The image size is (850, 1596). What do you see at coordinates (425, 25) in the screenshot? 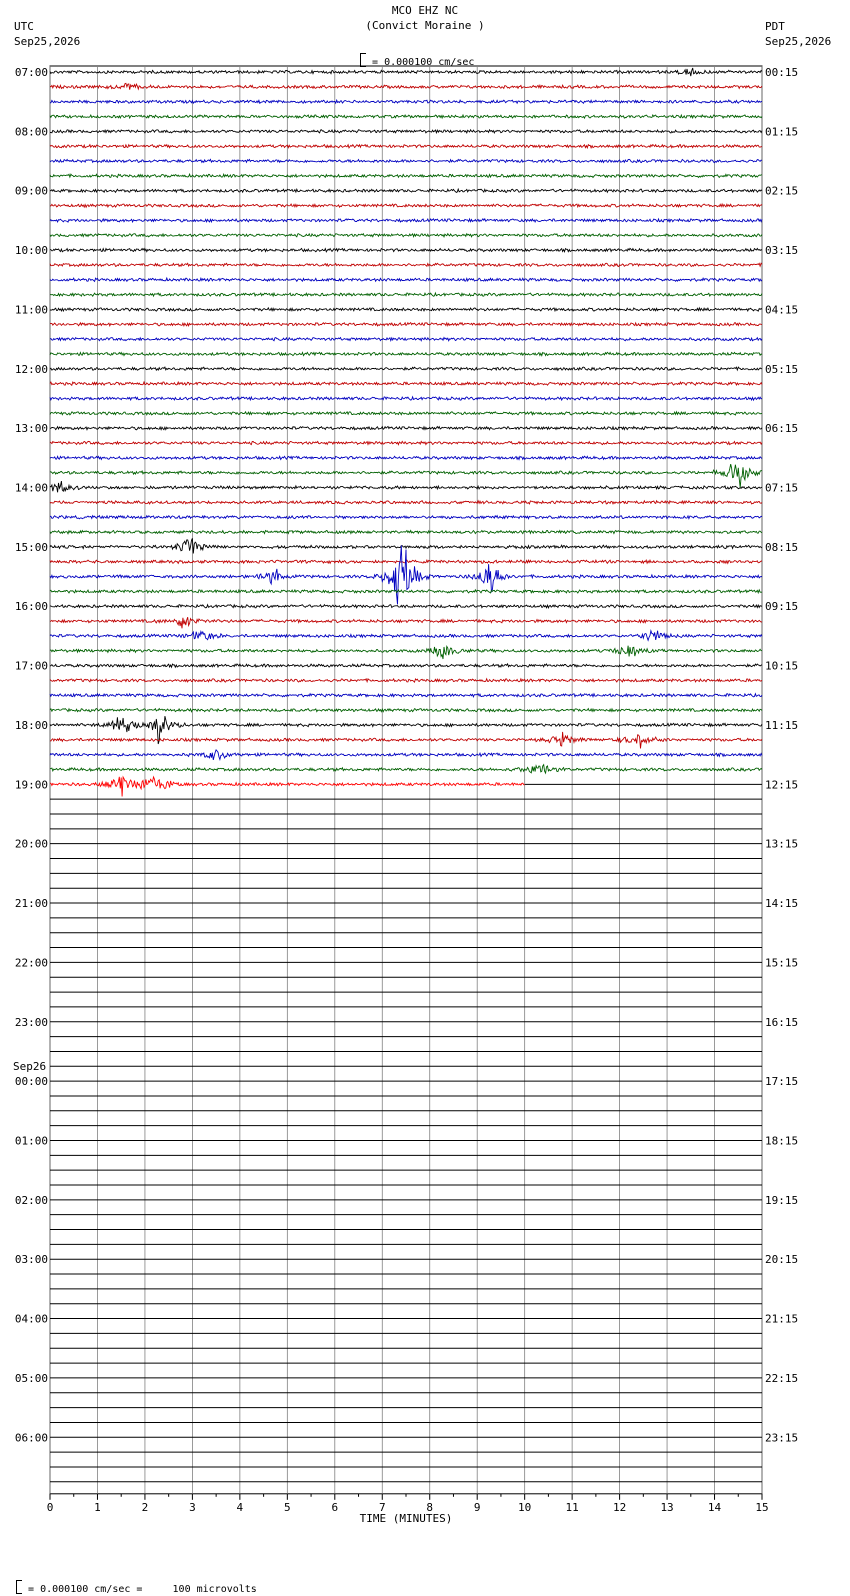
I see `station-location: (Convict Moraine )` at bounding box center [425, 25].